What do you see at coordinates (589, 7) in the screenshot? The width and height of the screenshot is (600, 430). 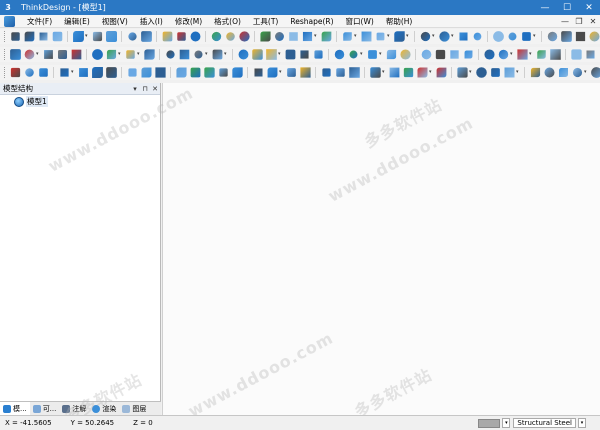 I see `close-button: ✕` at bounding box center [589, 7].